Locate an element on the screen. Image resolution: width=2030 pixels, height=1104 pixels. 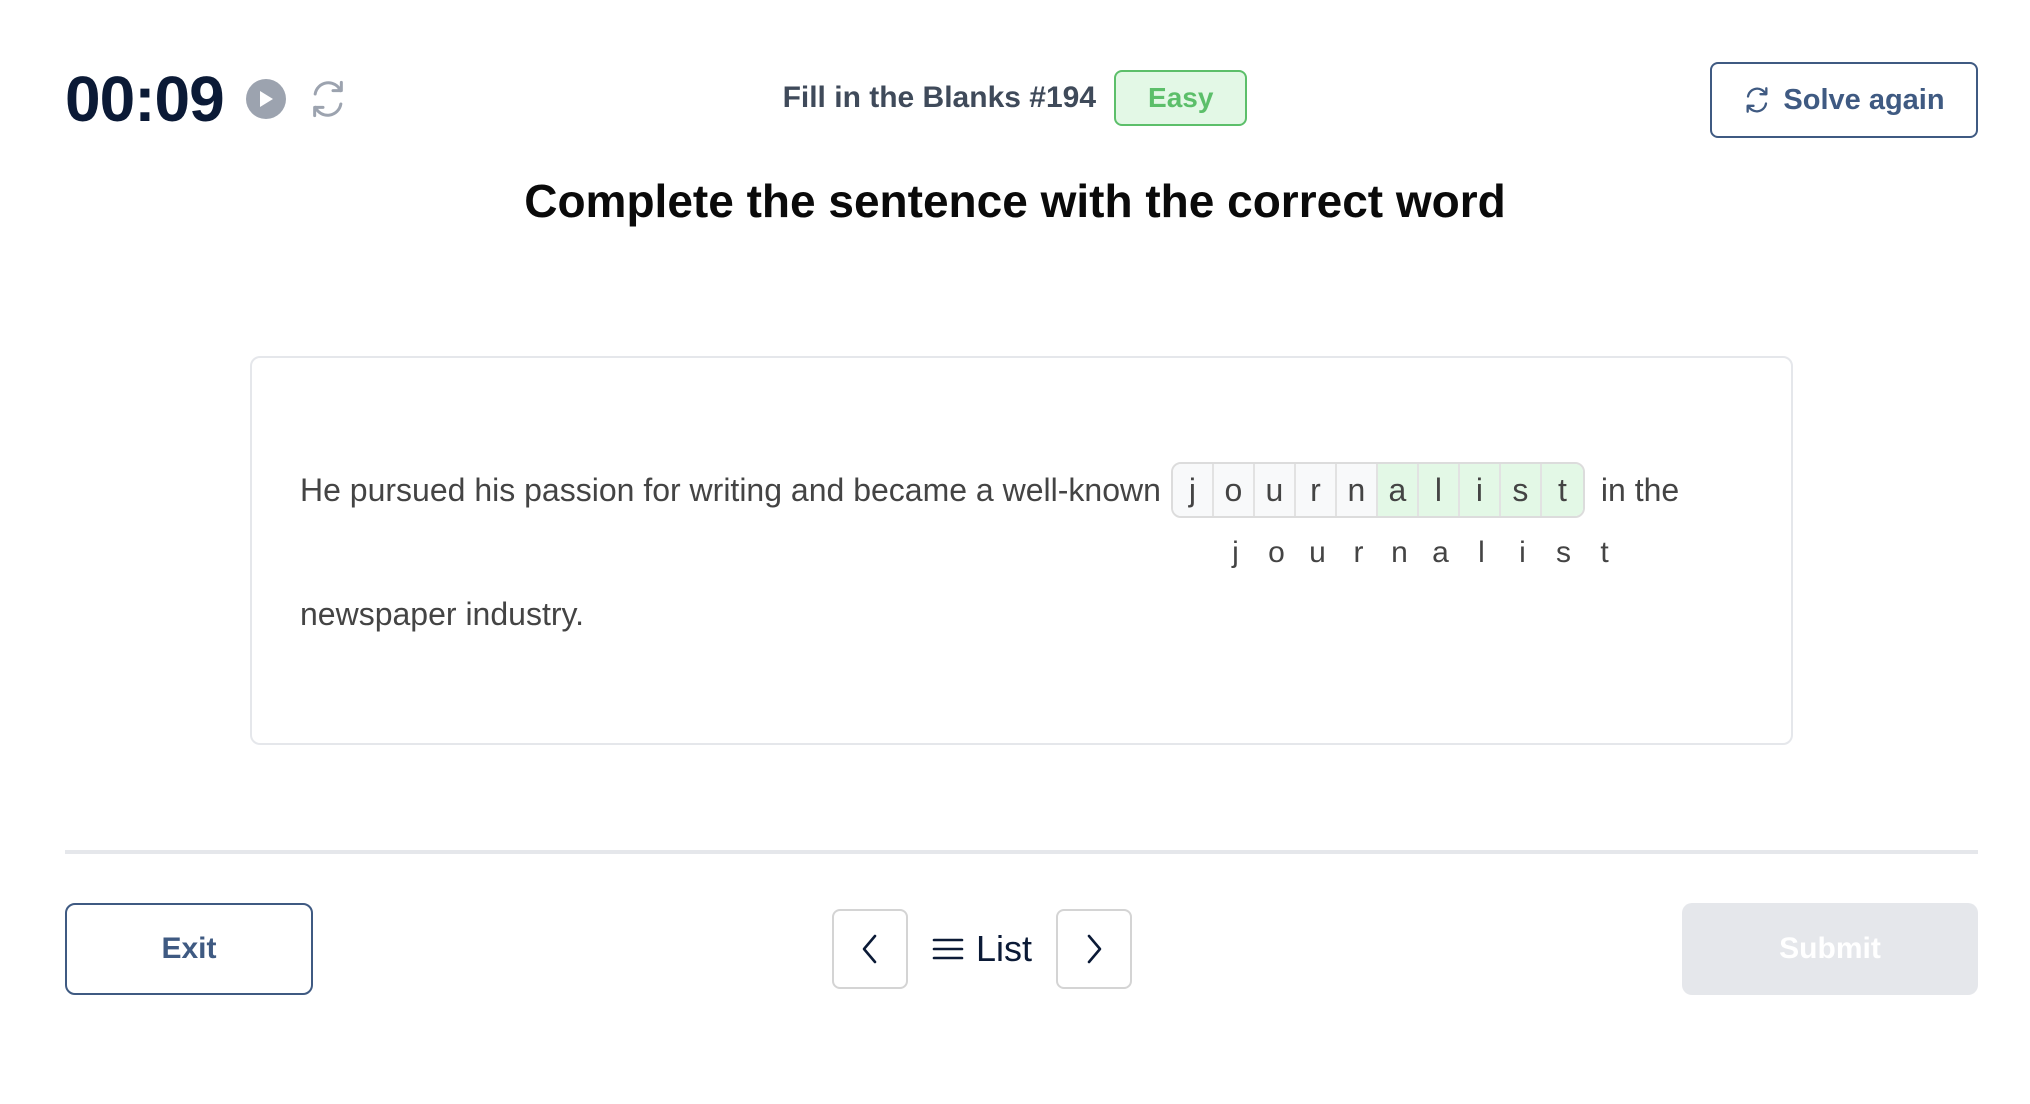
hint-letter: t is located at coordinates (1604, 552).